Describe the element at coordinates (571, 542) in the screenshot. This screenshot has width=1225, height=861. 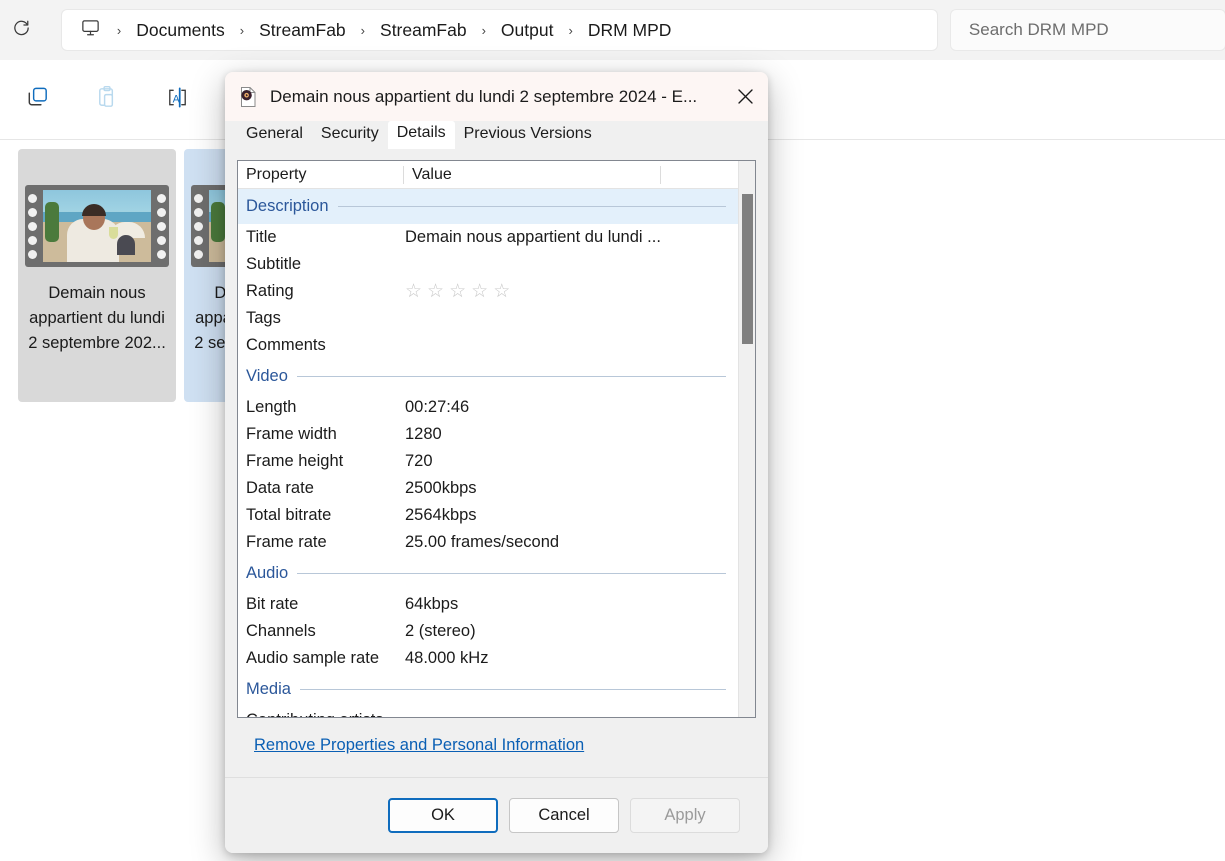
I see `property-value: 25.00 frames/second` at that location.